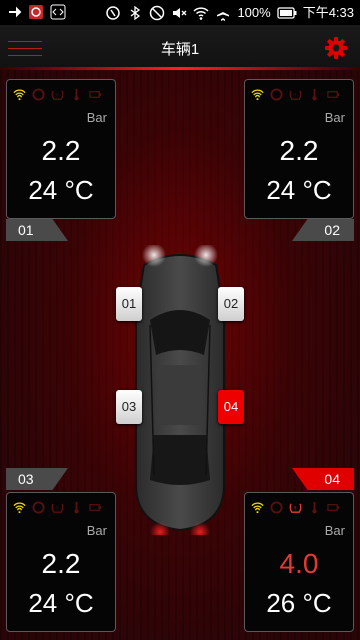 This screenshot has height=640, width=360. What do you see at coordinates (37, 230) in the screenshot?
I see `tire-position-label: 01` at bounding box center [37, 230].